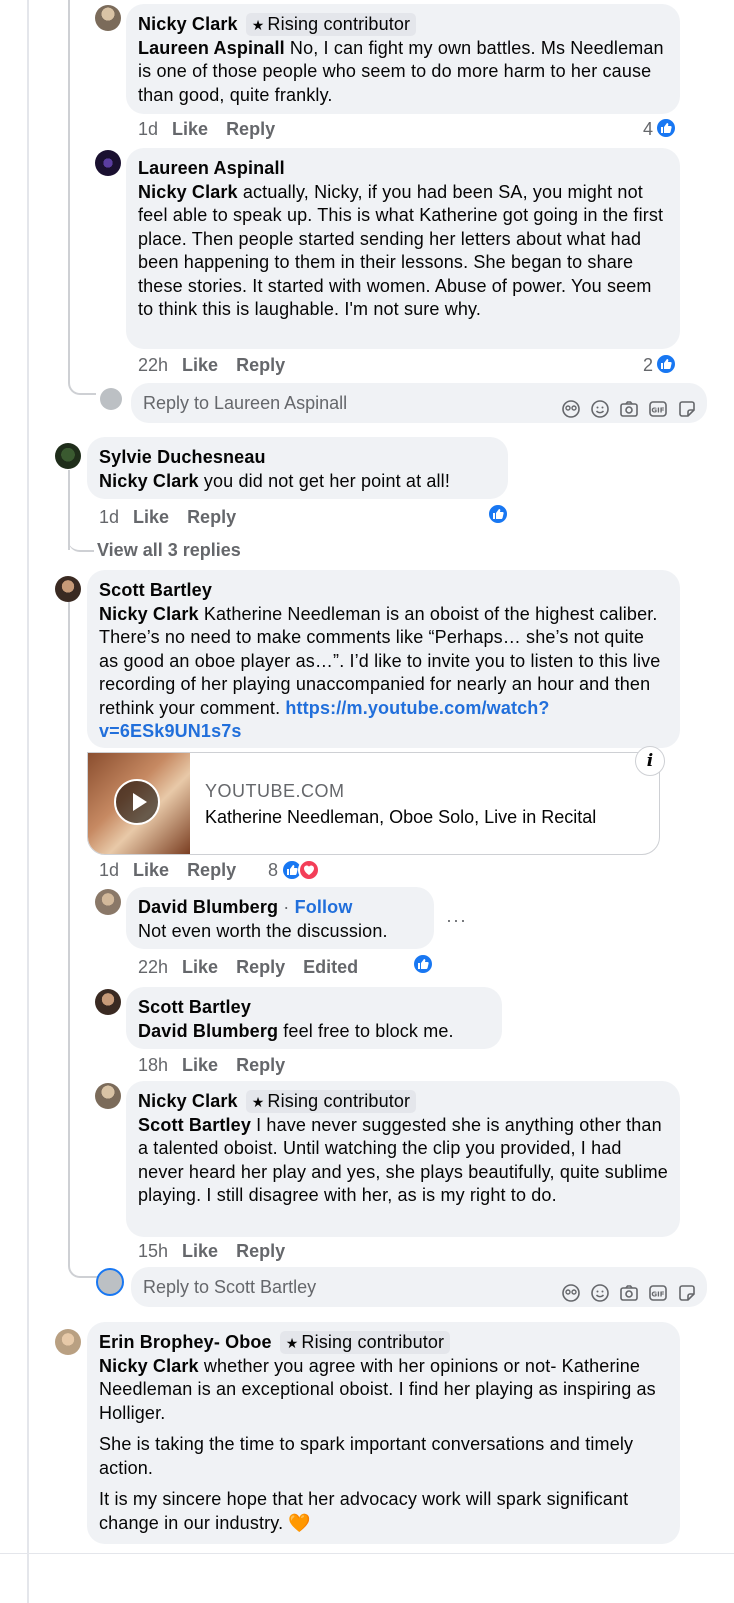 Image resolution: width=734 pixels, height=1603 pixels. I want to click on comment-author: Erin Brophey- Oboe, so click(185, 1342).